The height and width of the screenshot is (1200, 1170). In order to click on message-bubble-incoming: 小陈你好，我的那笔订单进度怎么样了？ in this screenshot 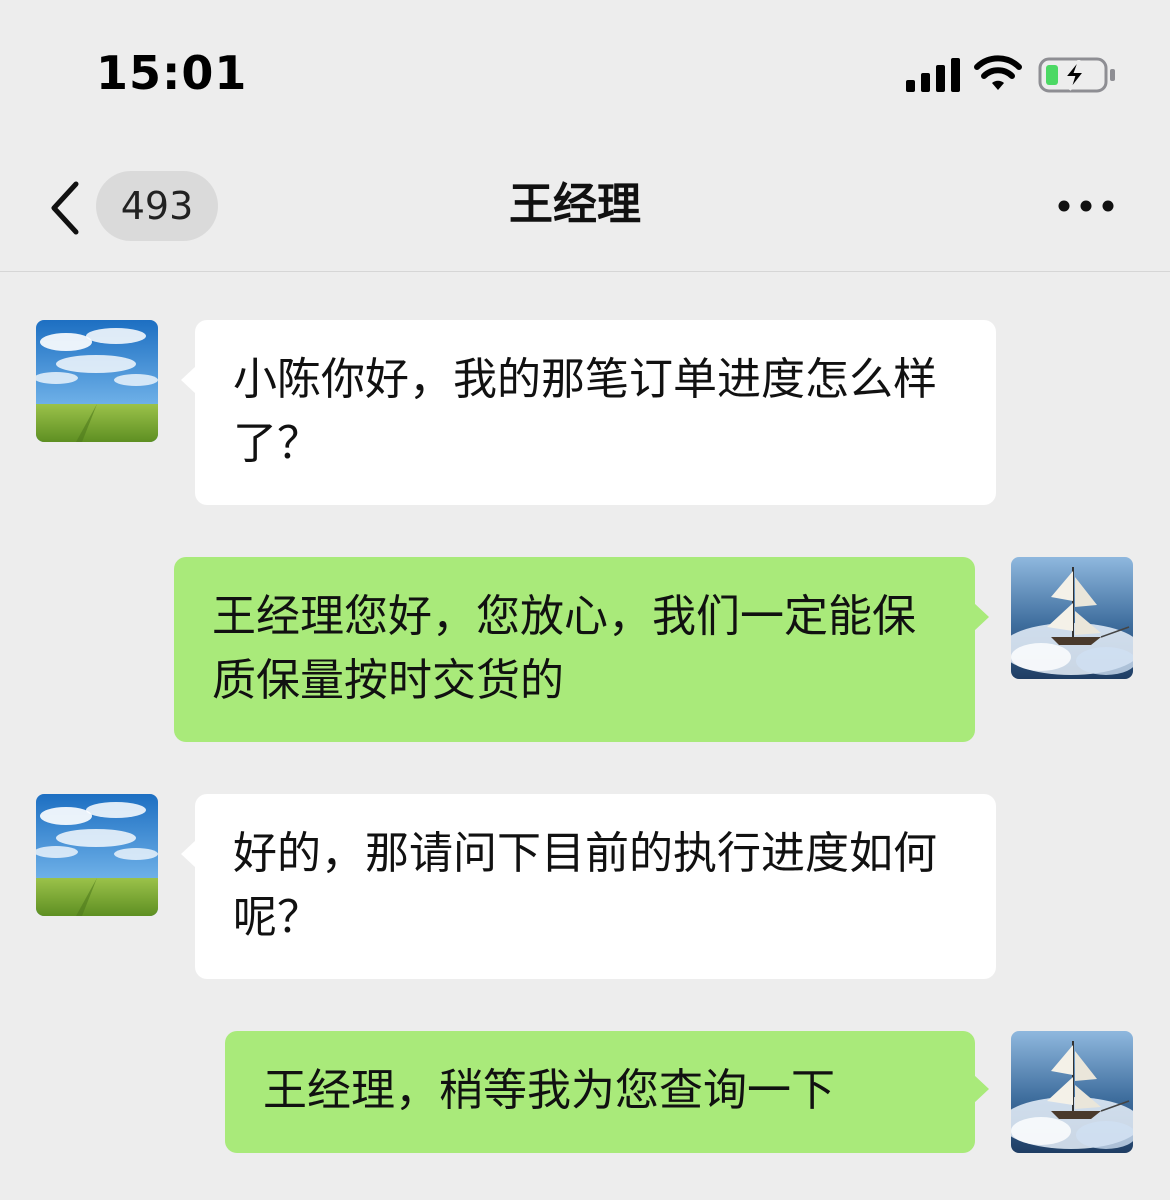, I will do `click(588, 412)`.